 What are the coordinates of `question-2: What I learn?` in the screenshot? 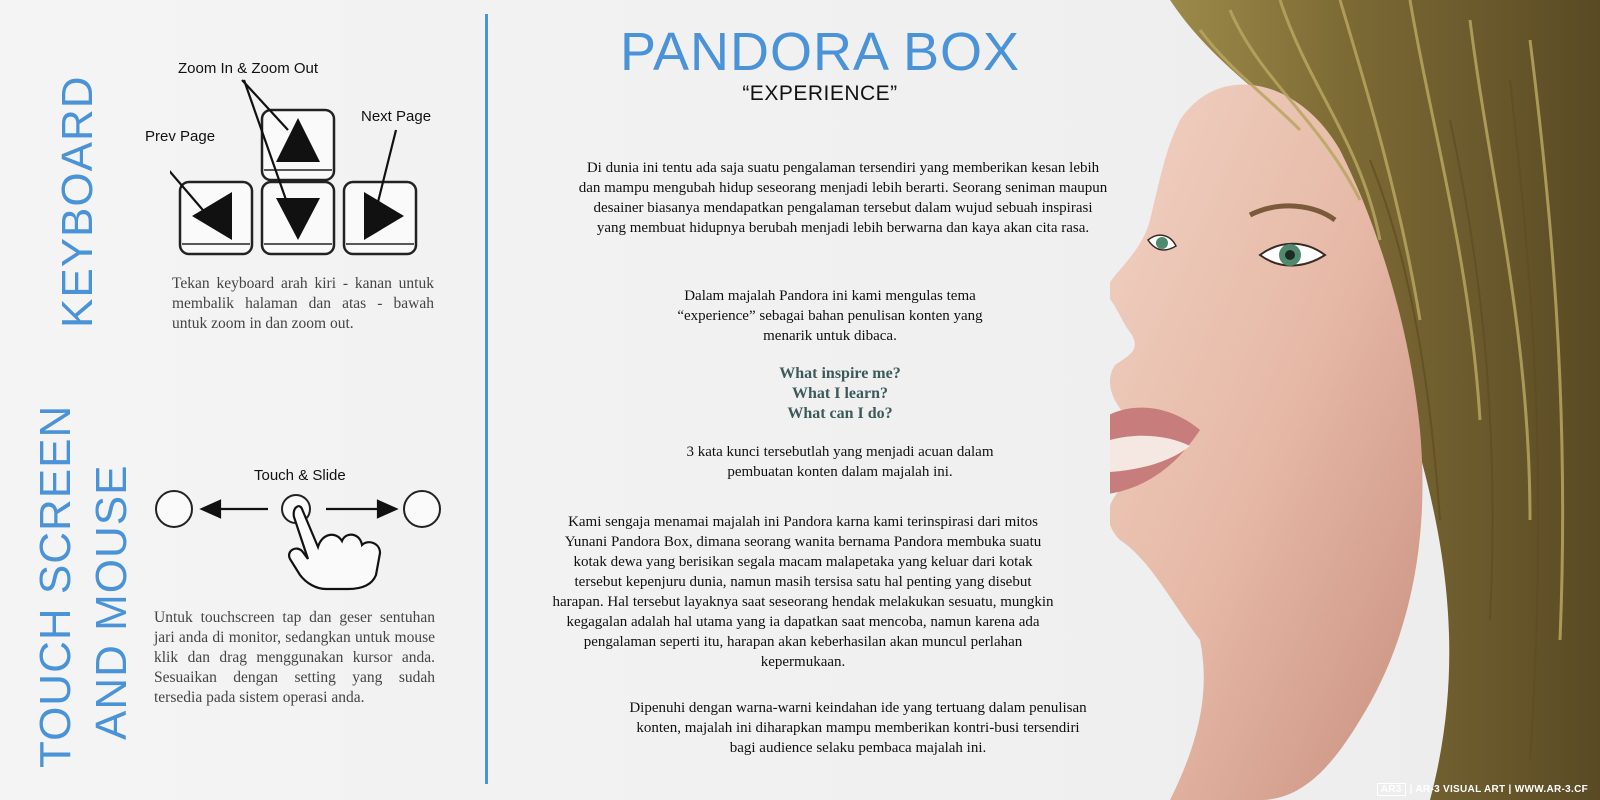 It's located at (840, 393).